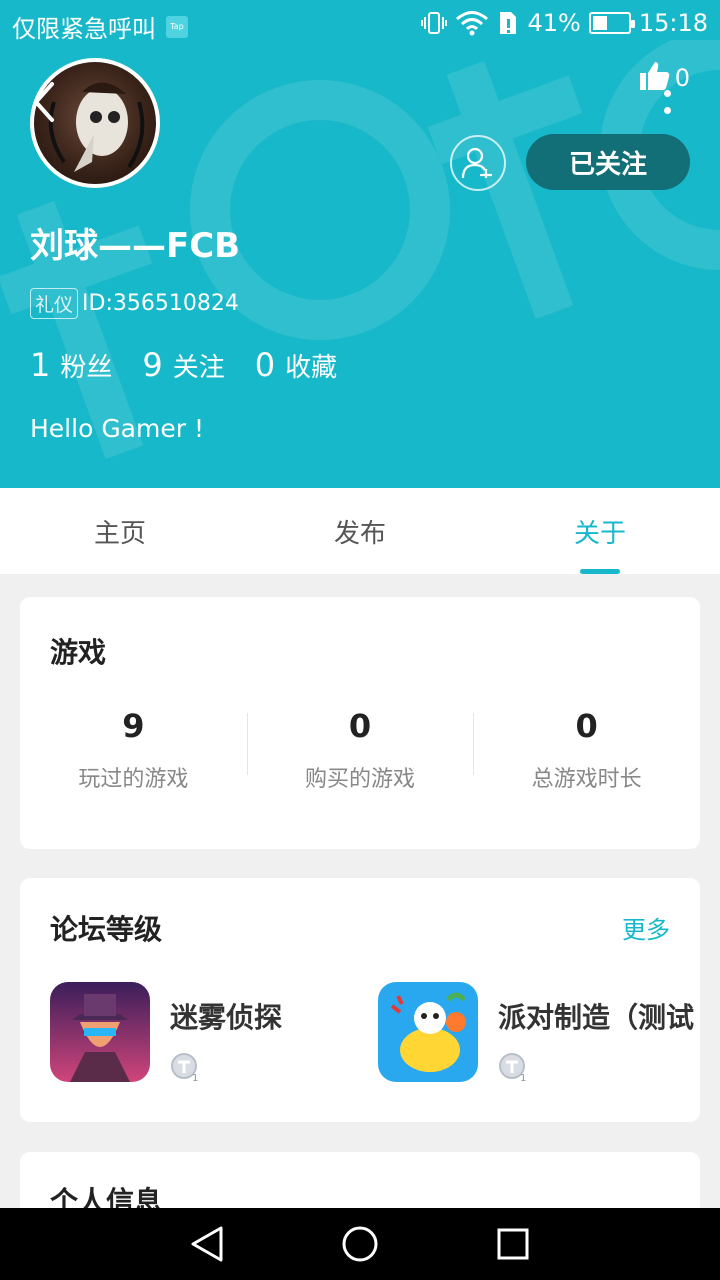 This screenshot has width=720, height=1280. What do you see at coordinates (673, 23) in the screenshot?
I see `clock: 15:18` at bounding box center [673, 23].